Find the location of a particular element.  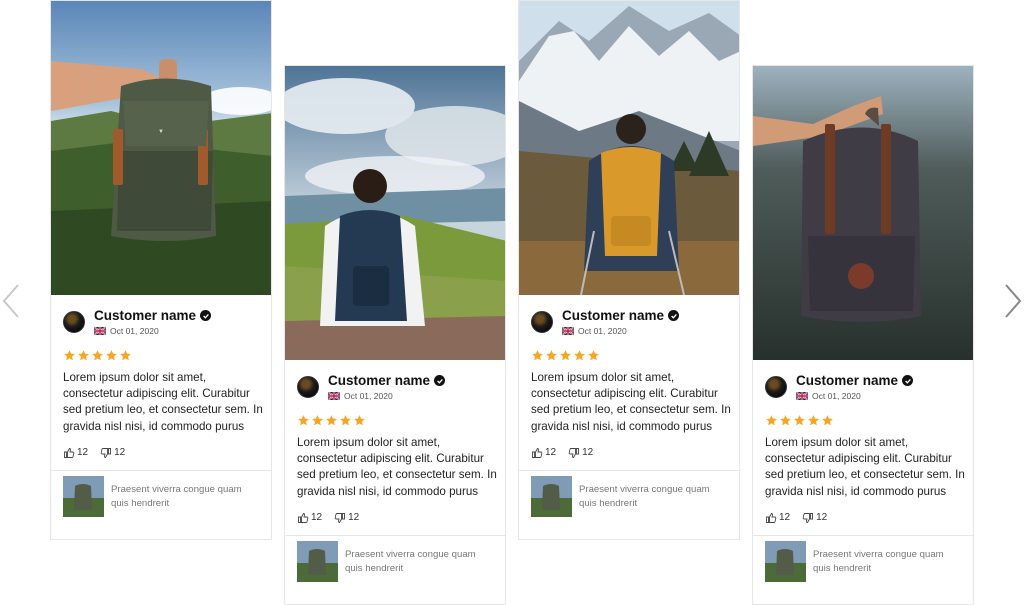

review-photo: ▼ is located at coordinates (161, 148).